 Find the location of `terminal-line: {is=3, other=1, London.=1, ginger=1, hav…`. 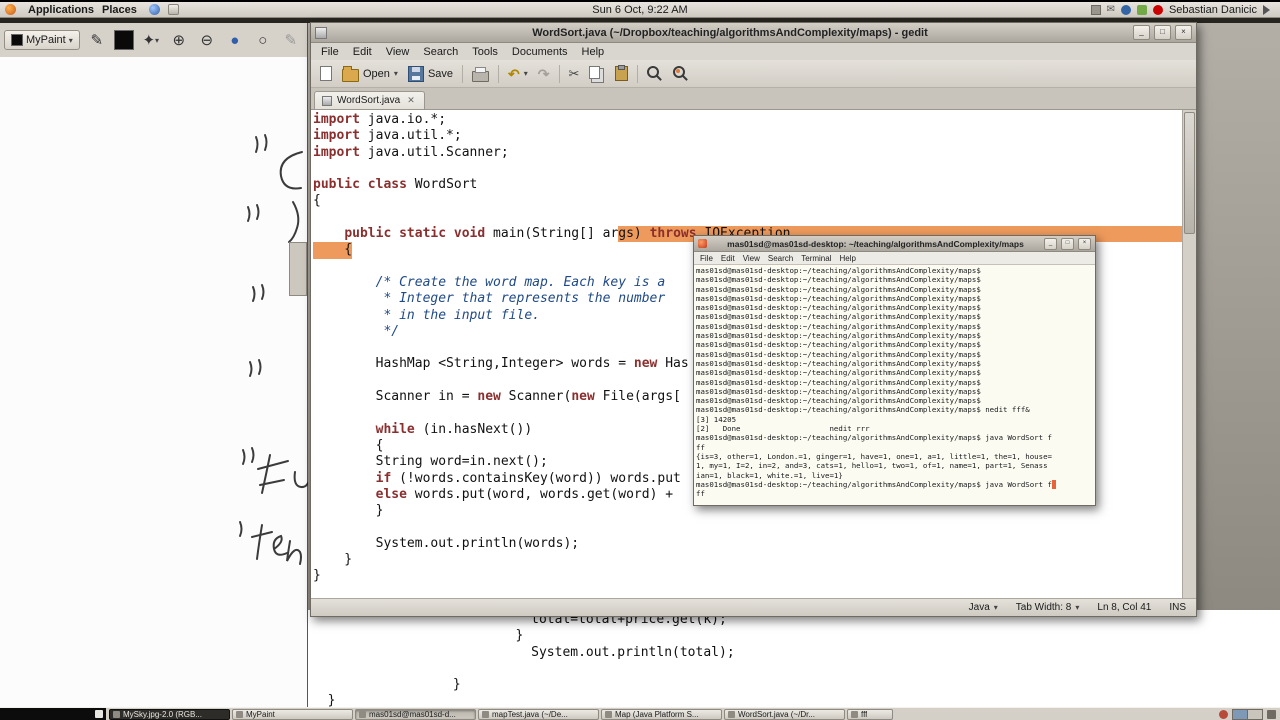

terminal-line: {is=3, other=1, London.=1, ginger=1, hav… is located at coordinates (874, 456).